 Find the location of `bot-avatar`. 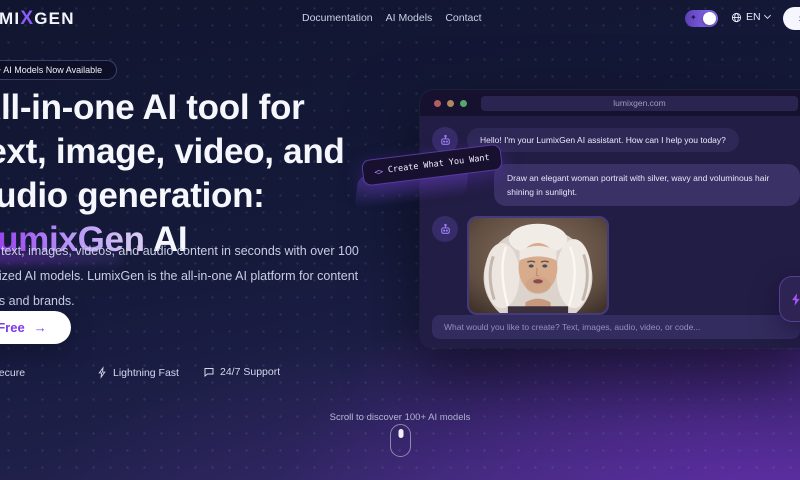

bot-avatar is located at coordinates (445, 229).